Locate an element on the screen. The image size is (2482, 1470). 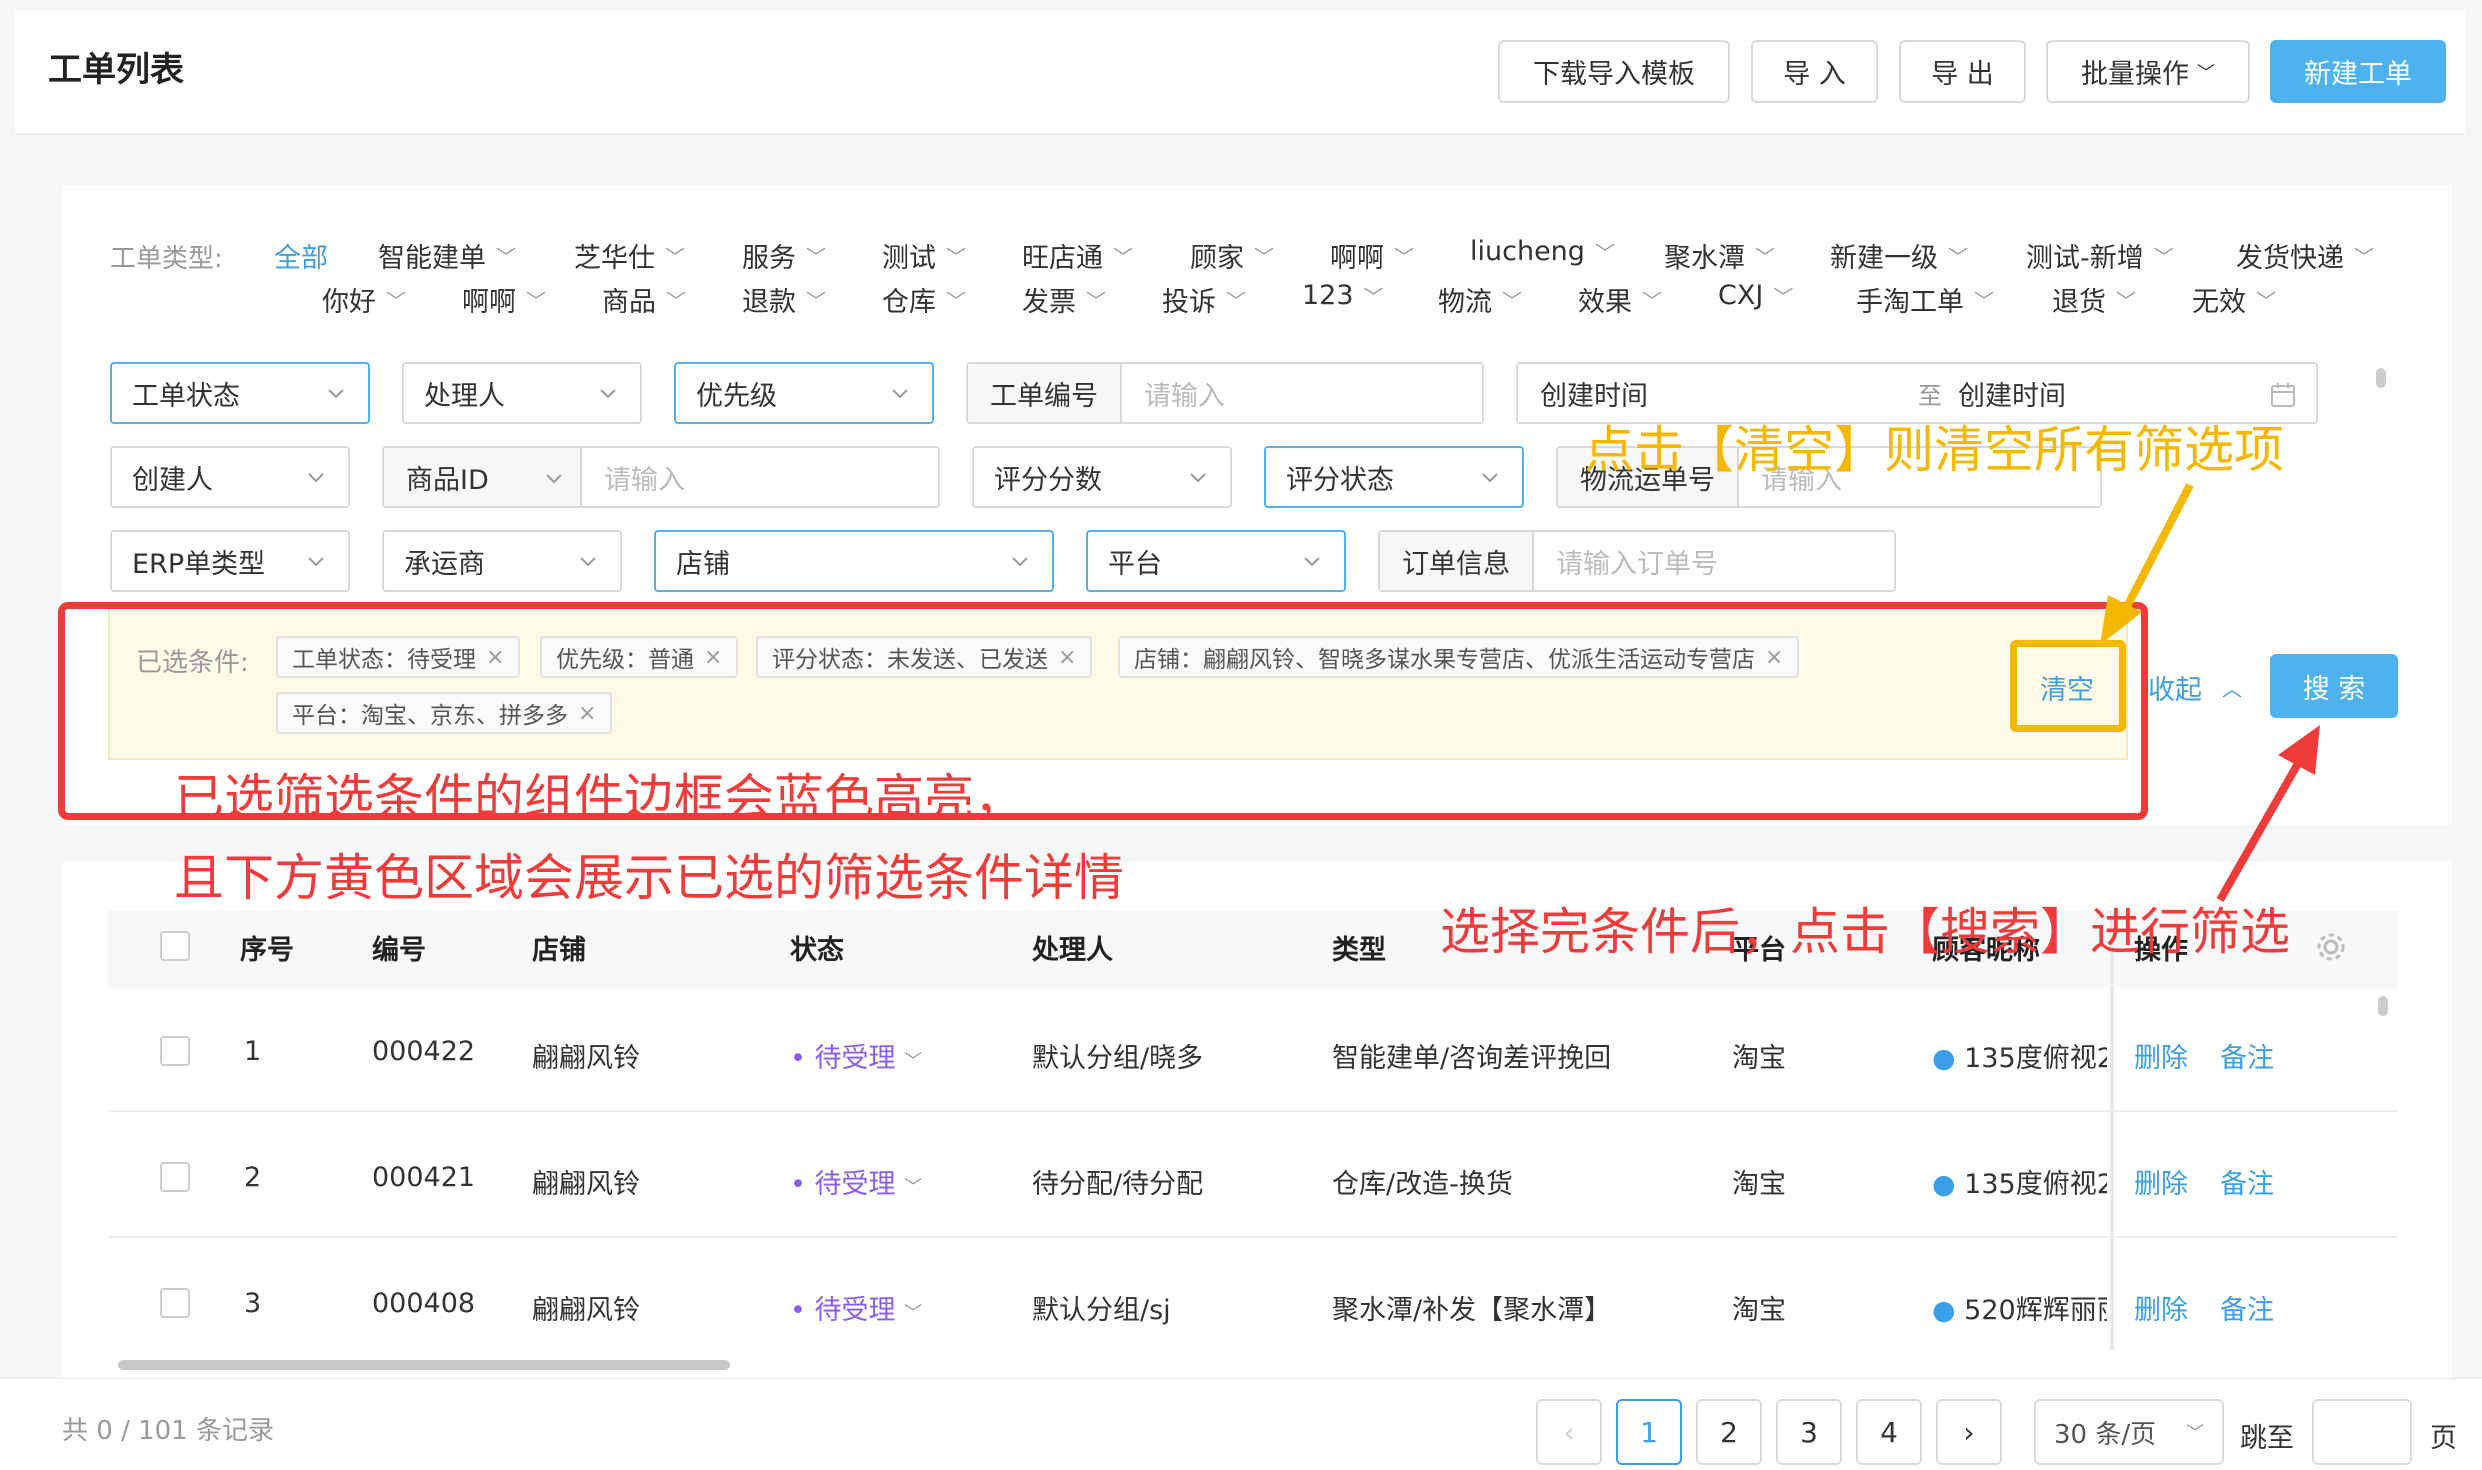
order-info-input-group: 订单信息 请输入订单号 is located at coordinates (1637, 561).